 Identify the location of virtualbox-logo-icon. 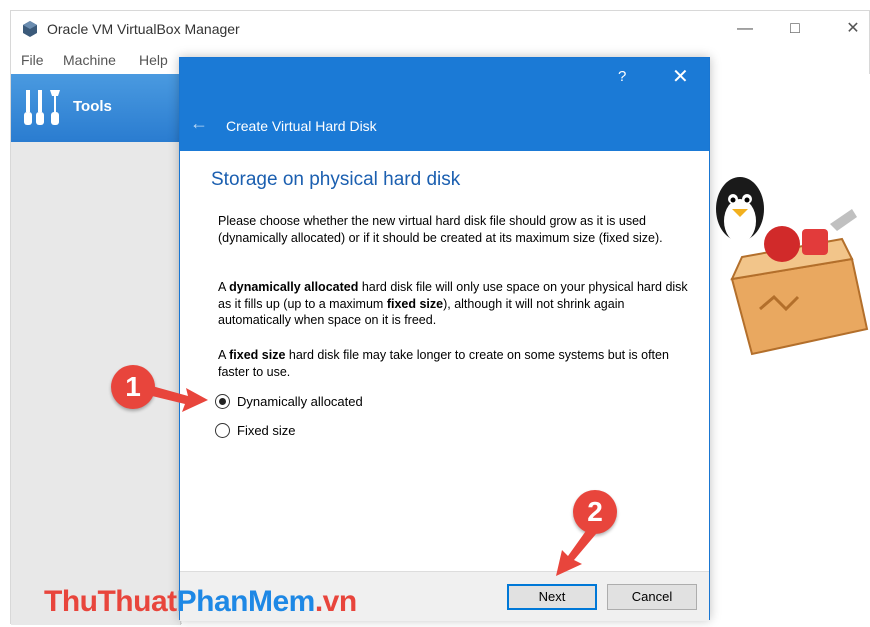
(30, 29).